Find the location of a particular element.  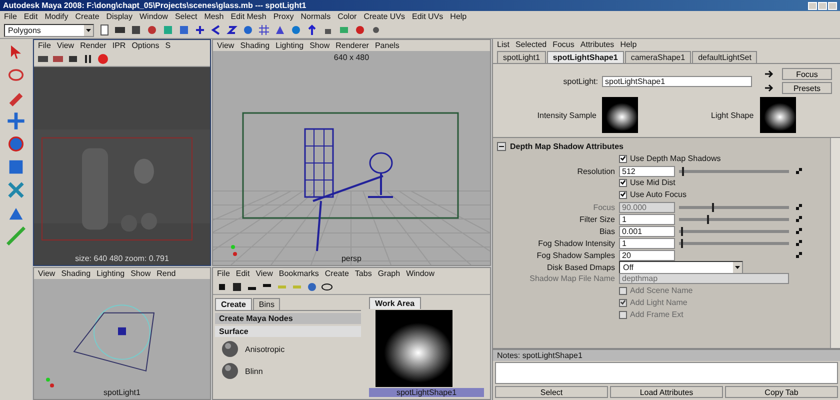

menu-item: S is located at coordinates (168, 45).